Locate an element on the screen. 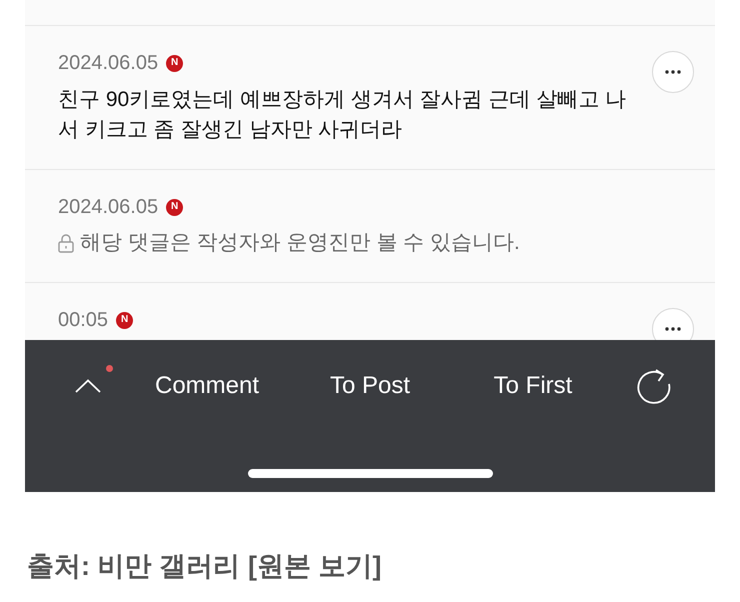 The height and width of the screenshot is (602, 740). chevron-up-icon is located at coordinates (87, 386).